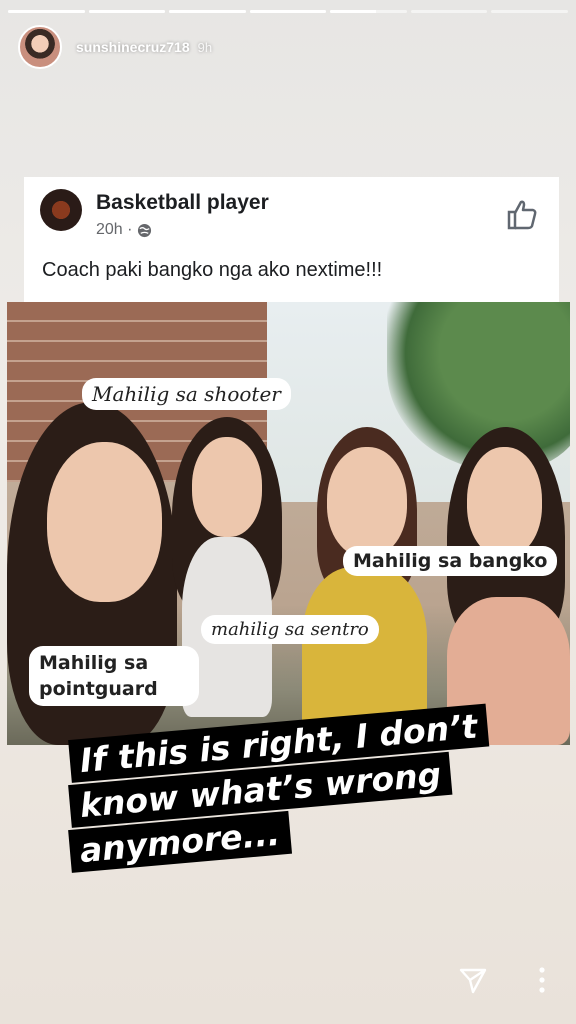 The width and height of the screenshot is (576, 1024). I want to click on page-logo, so click(61, 210).